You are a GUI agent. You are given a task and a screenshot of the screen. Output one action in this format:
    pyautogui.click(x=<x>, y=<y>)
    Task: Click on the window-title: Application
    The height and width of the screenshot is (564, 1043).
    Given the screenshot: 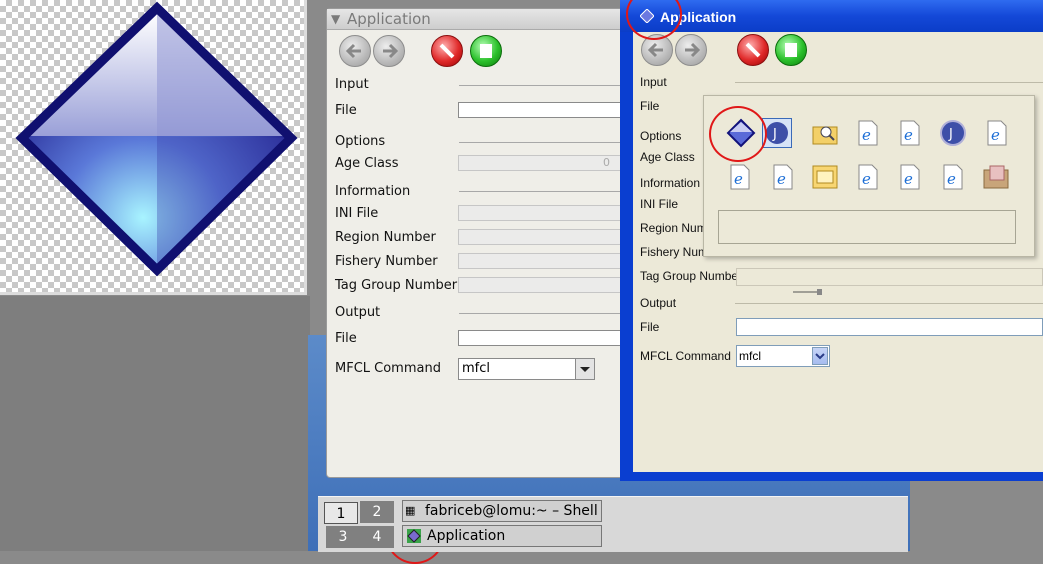 What is the action you would take?
    pyautogui.click(x=389, y=19)
    